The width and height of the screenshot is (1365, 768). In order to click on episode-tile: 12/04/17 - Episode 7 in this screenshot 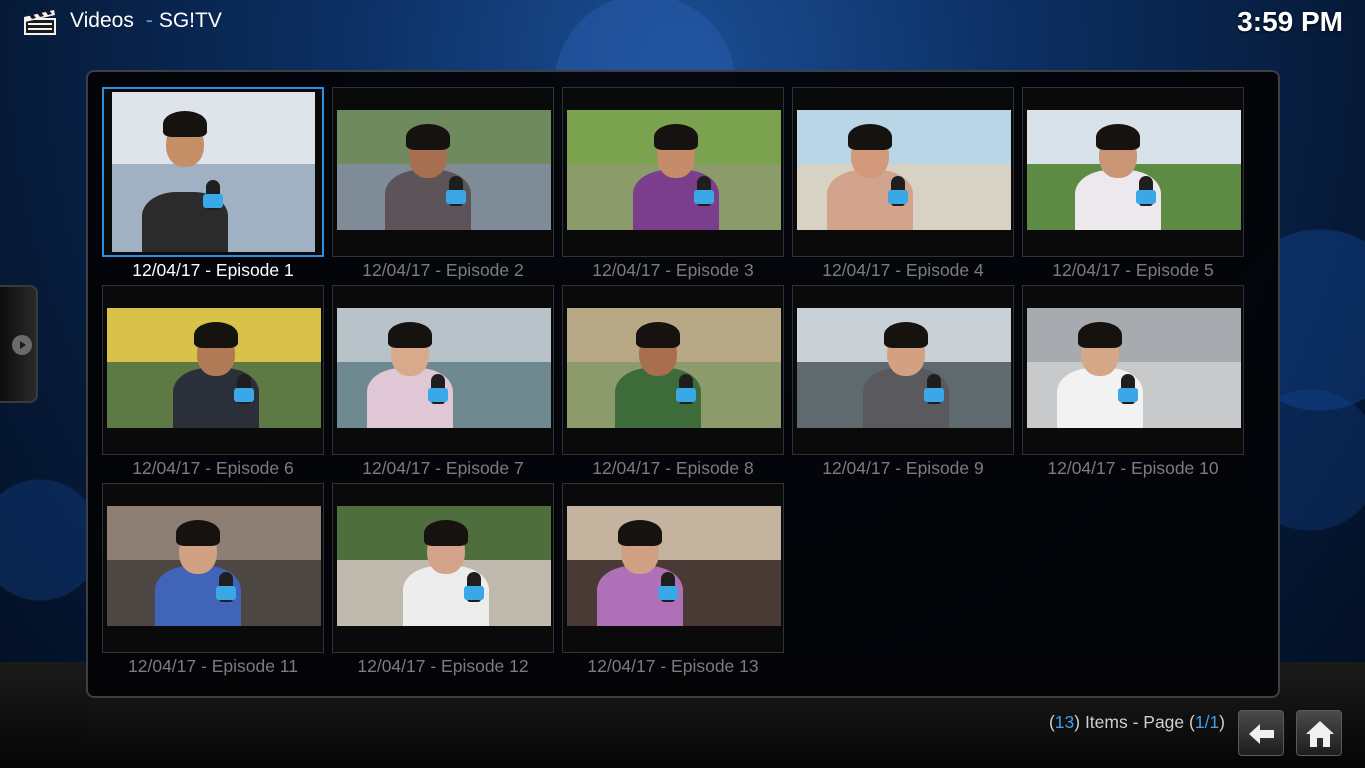, I will do `click(443, 384)`.